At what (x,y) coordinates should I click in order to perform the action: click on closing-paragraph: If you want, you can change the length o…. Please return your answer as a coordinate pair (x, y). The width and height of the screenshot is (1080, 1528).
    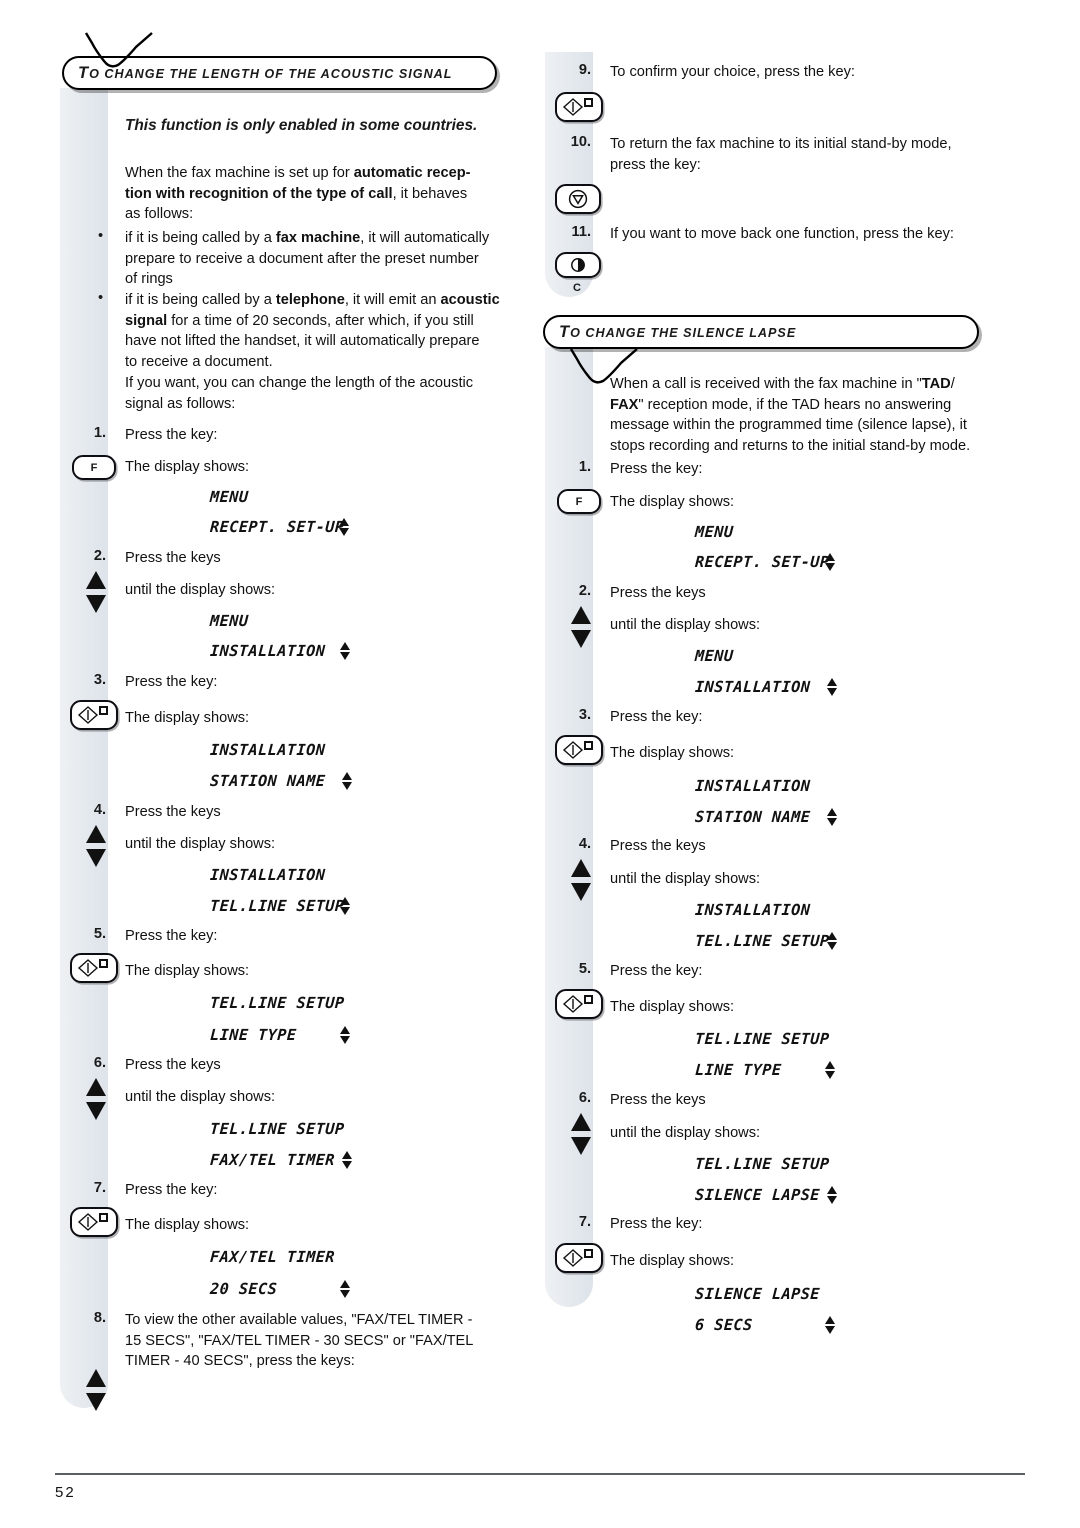
    Looking at the image, I should click on (331, 393).